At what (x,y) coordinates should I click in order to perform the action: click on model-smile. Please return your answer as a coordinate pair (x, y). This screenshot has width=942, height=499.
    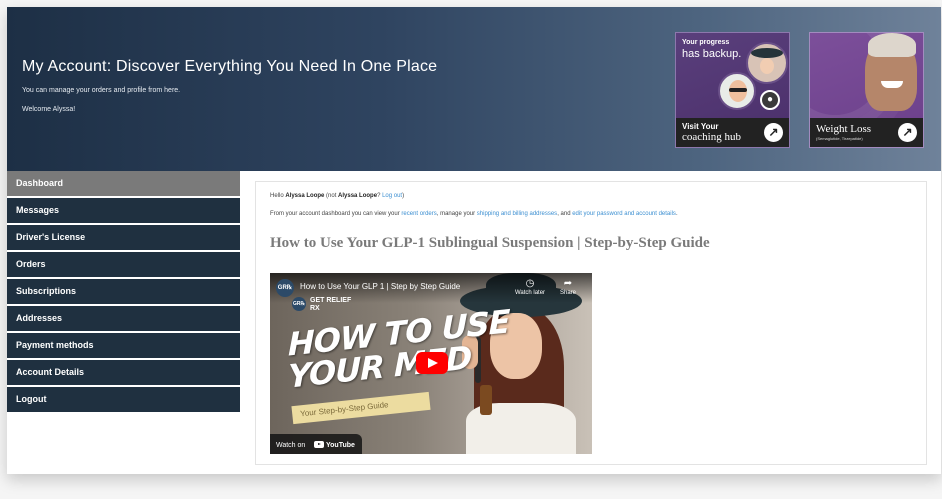
    Looking at the image, I should click on (892, 84).